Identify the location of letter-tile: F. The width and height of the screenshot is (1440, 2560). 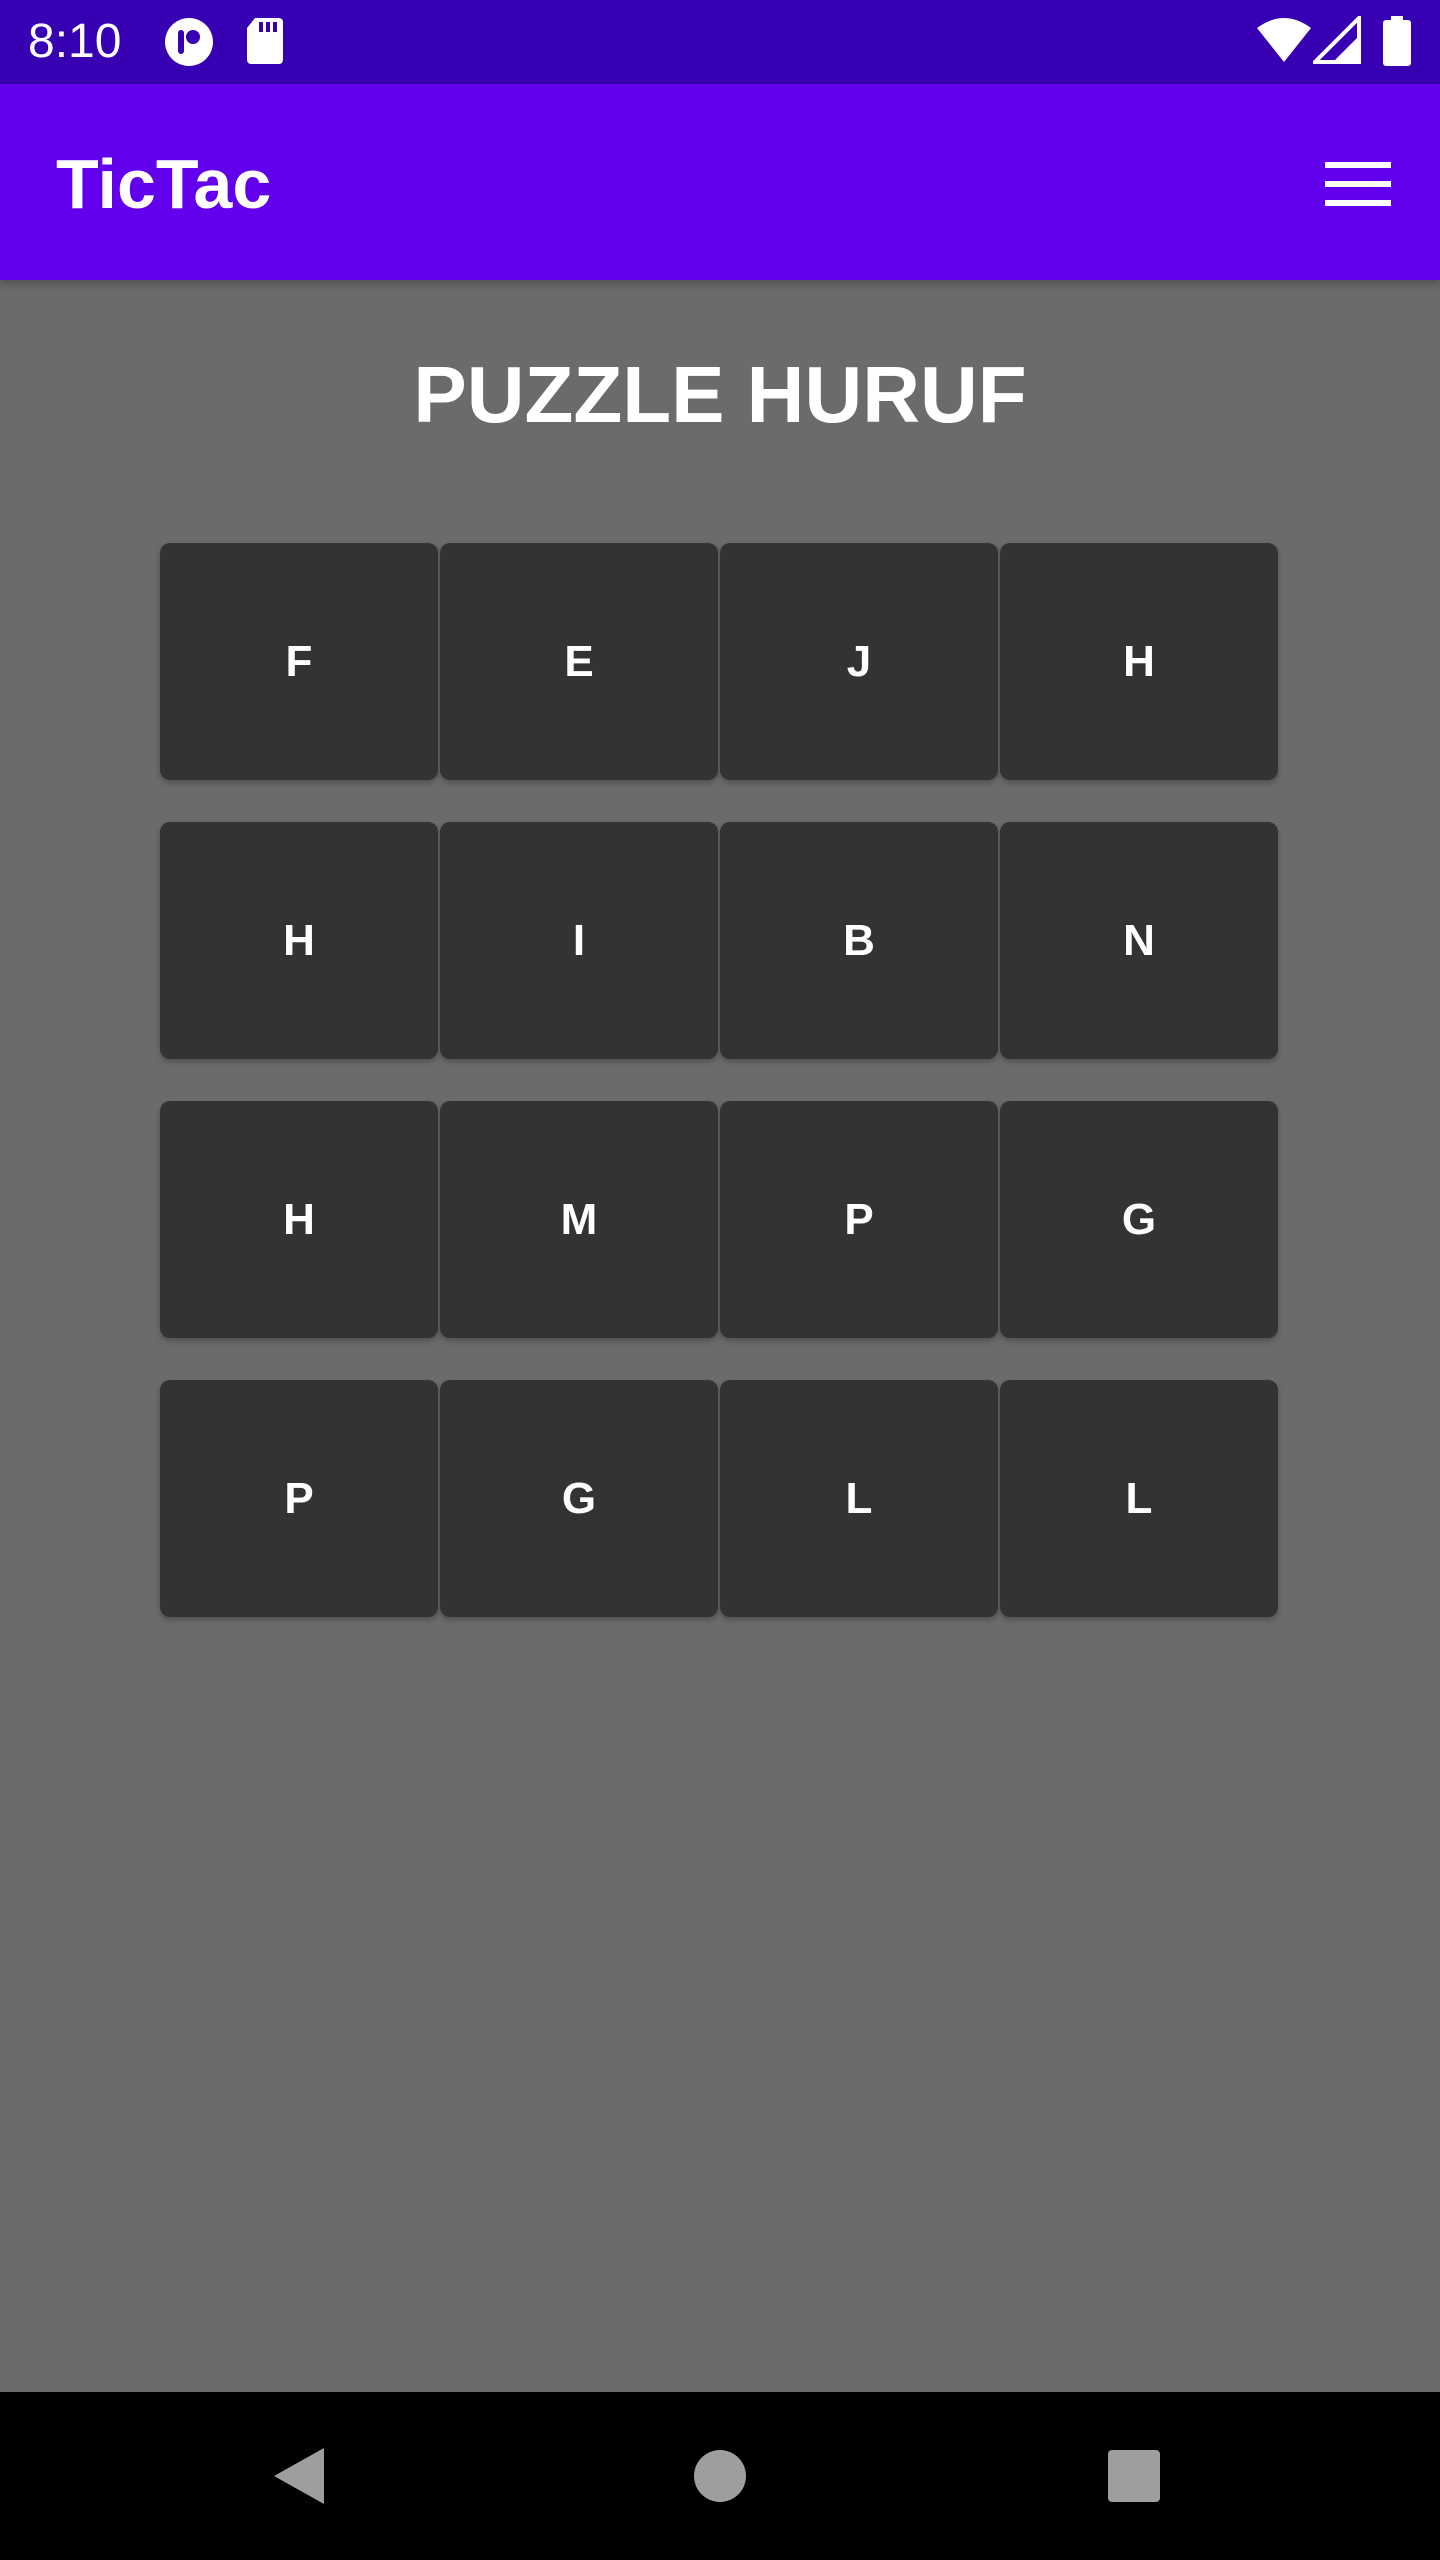
(299, 661).